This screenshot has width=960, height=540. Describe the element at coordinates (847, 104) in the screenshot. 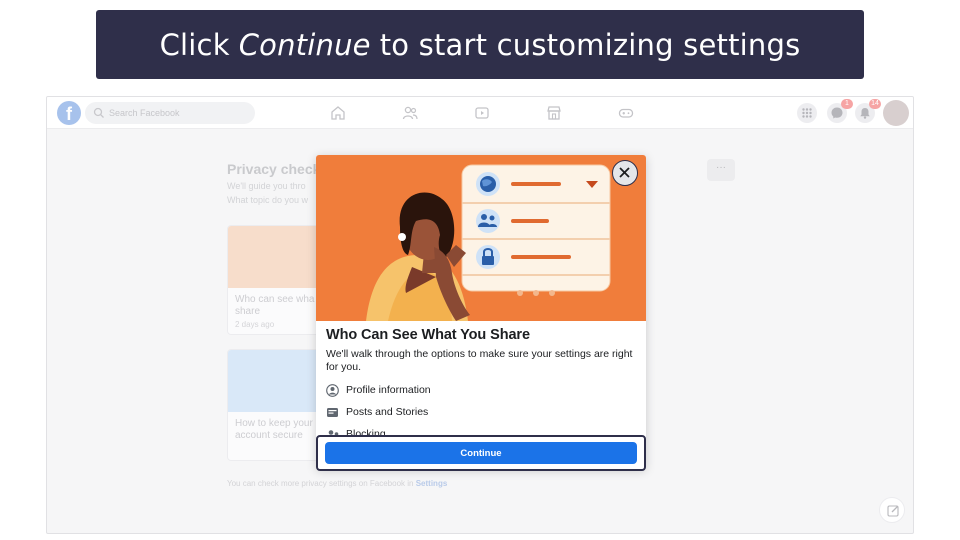

I see `messenger-badge: 1` at that location.